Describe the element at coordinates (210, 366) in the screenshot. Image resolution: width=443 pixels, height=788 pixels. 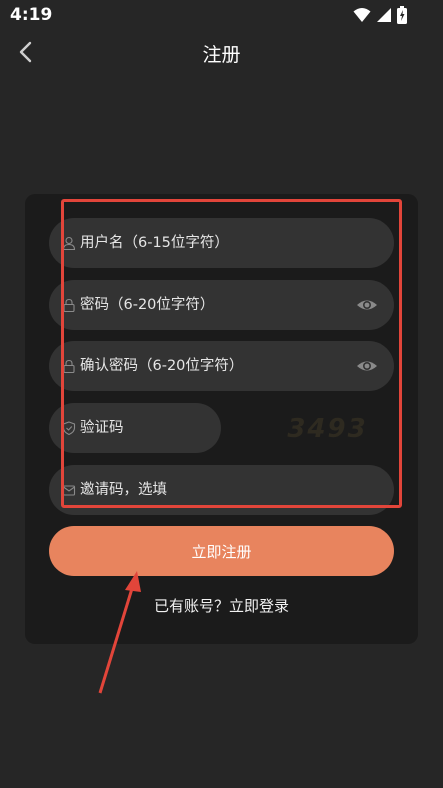
I see `confirm-password-input` at that location.